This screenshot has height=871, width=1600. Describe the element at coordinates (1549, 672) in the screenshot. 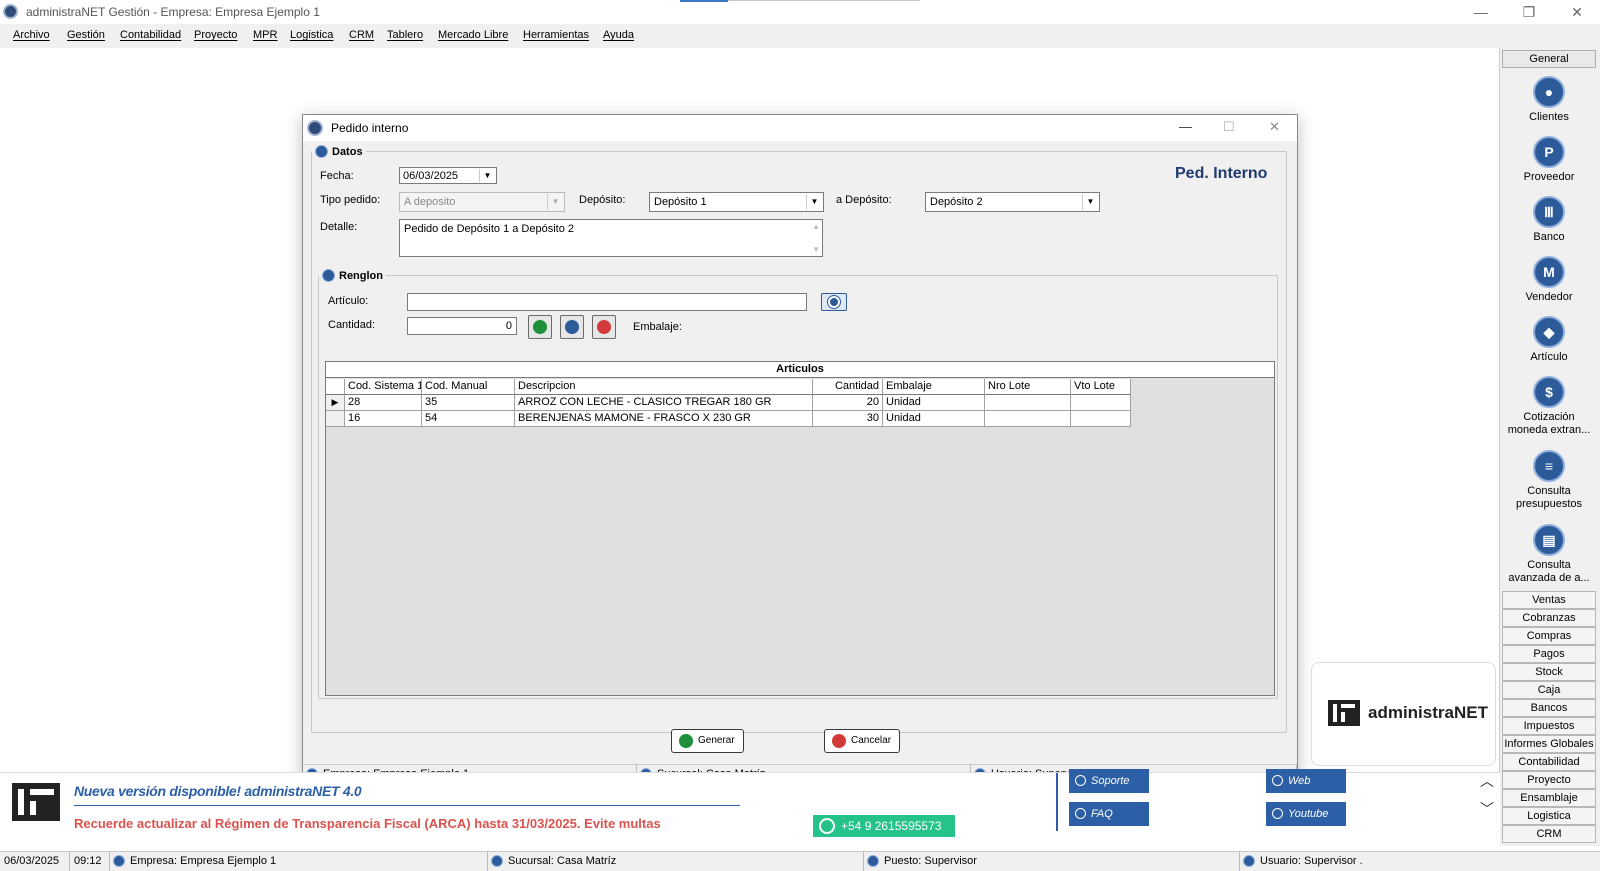

I see `category-stock: Stock` at that location.